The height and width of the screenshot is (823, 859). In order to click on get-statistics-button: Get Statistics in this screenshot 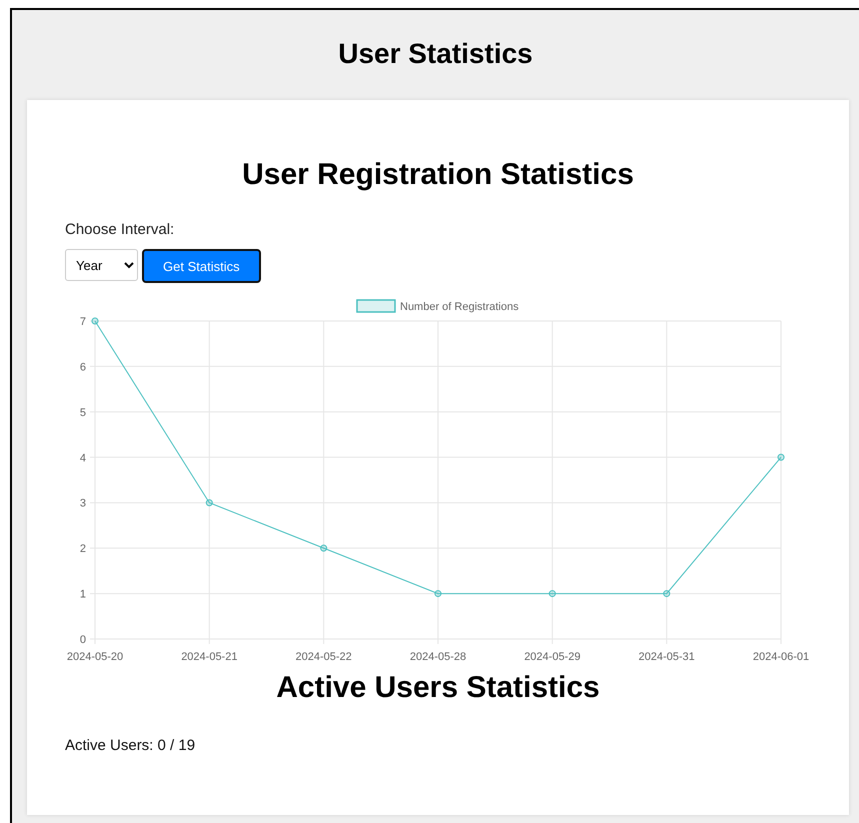, I will do `click(201, 266)`.